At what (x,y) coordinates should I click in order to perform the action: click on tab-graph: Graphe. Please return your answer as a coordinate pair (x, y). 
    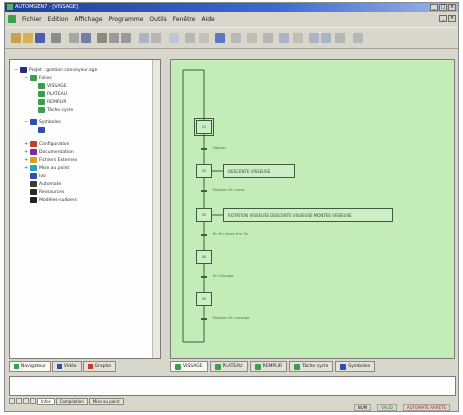
    Looking at the image, I should click on (99, 366).